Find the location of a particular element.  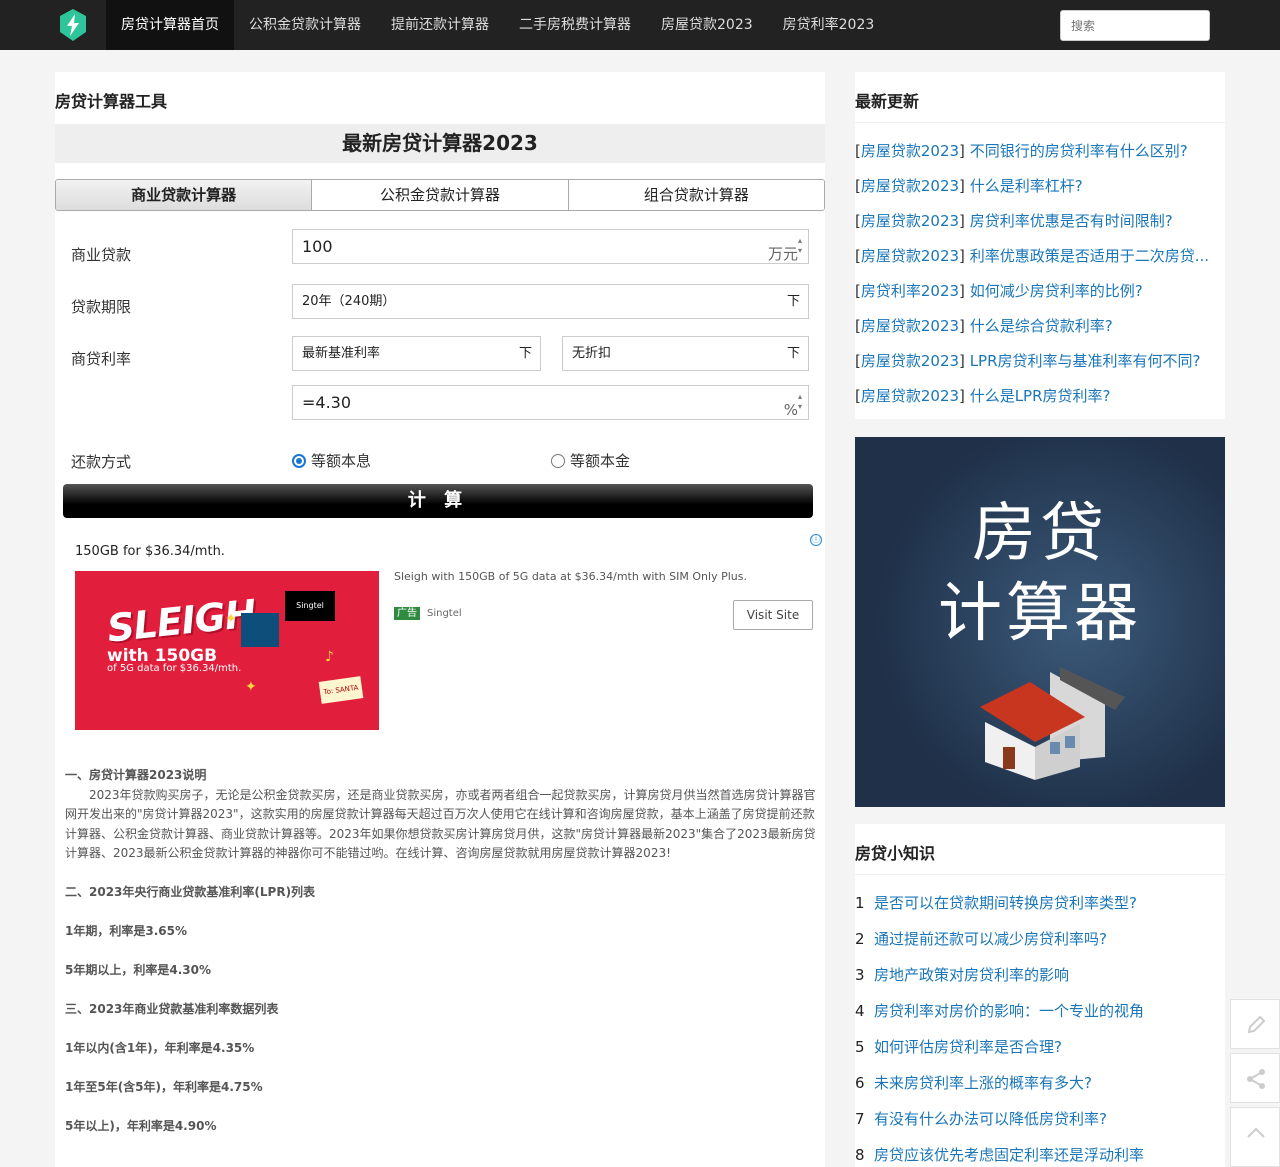

calculator-tabs: 商业贷款计算器 公积金贷款计算器 组合贷款计算器 is located at coordinates (440, 195).